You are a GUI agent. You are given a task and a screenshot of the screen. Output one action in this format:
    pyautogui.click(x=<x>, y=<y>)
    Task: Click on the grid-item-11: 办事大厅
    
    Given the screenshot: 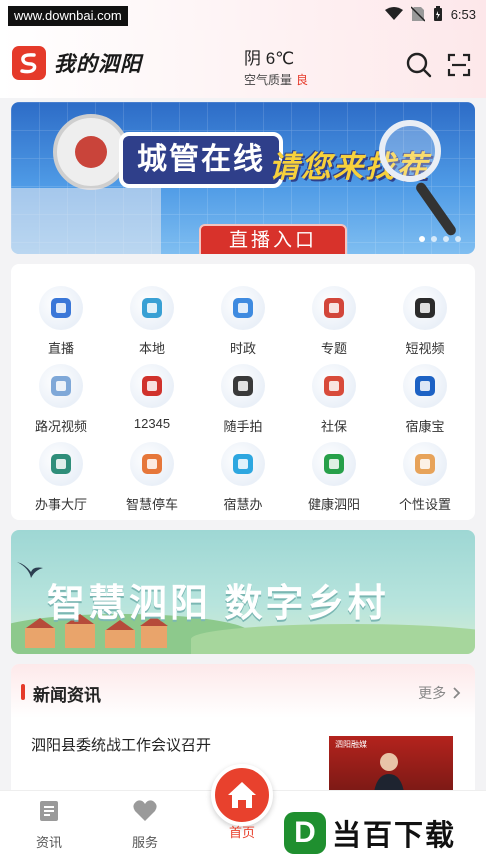 What is the action you would take?
    pyautogui.click(x=61, y=478)
    